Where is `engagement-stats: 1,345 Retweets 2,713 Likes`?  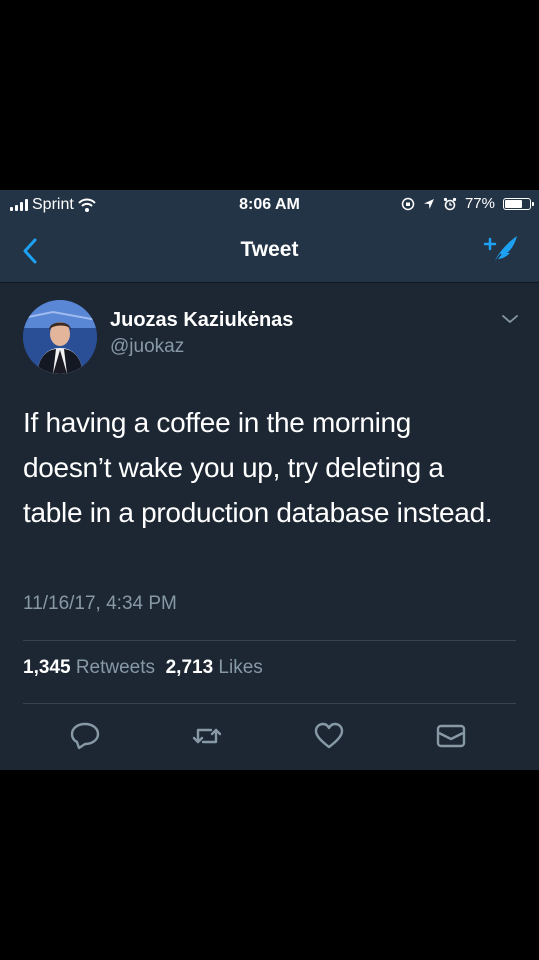 engagement-stats: 1,345 Retweets 2,713 Likes is located at coordinates (143, 668).